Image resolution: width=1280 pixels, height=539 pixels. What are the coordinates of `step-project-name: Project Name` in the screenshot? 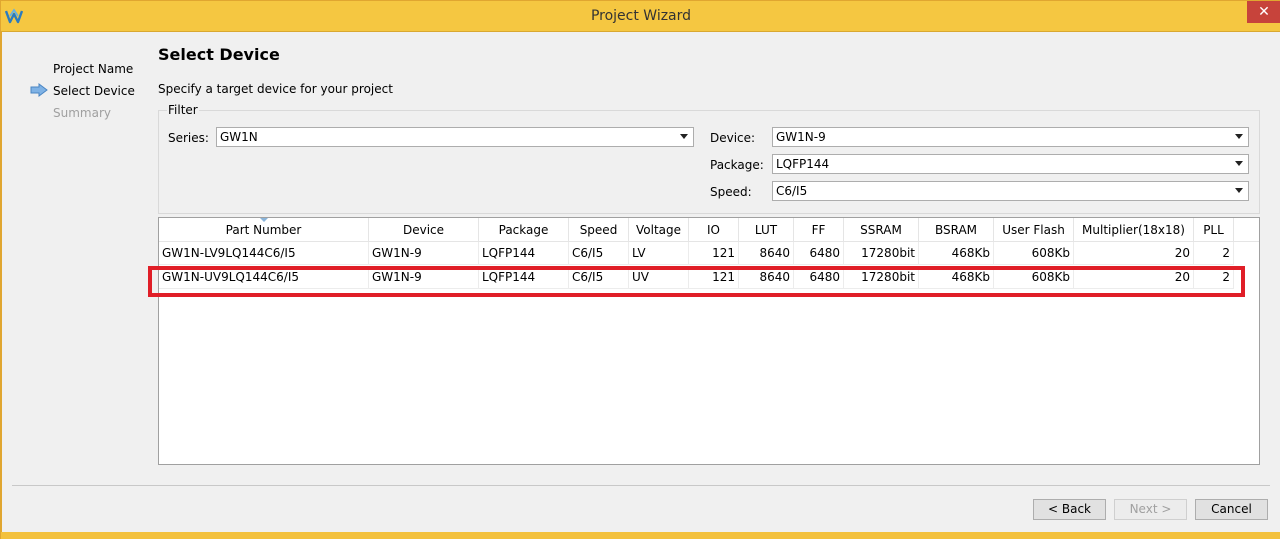 It's located at (93, 69).